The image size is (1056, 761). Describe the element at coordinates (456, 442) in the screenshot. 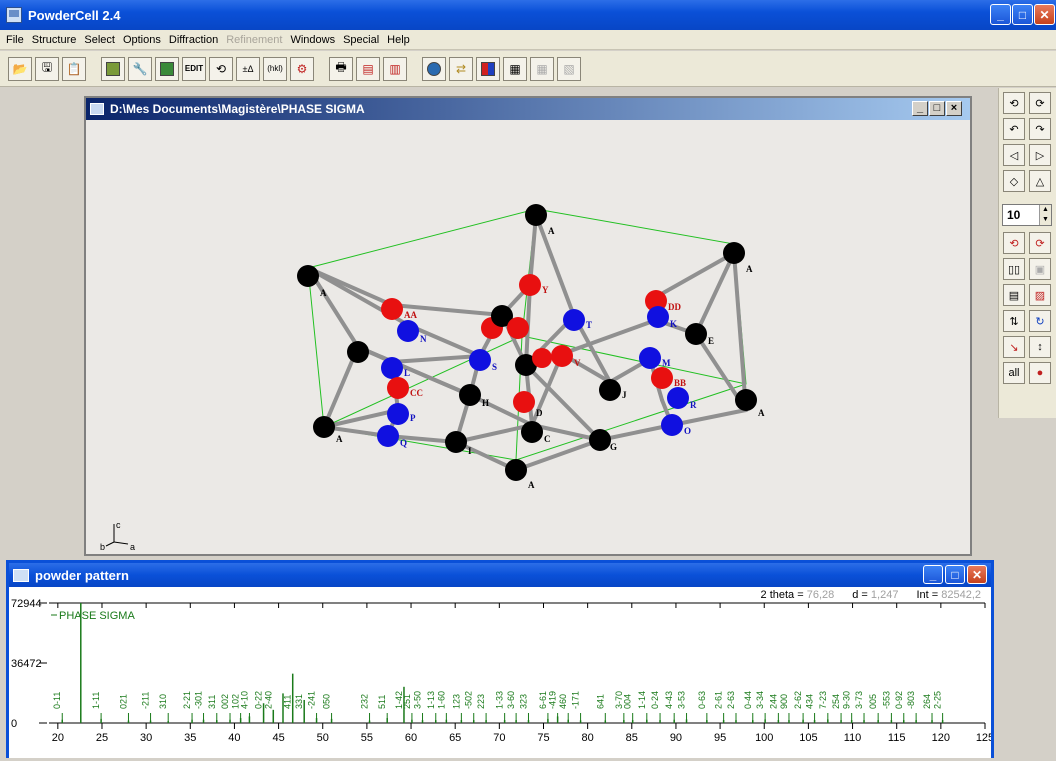

I see `atom-I` at that location.